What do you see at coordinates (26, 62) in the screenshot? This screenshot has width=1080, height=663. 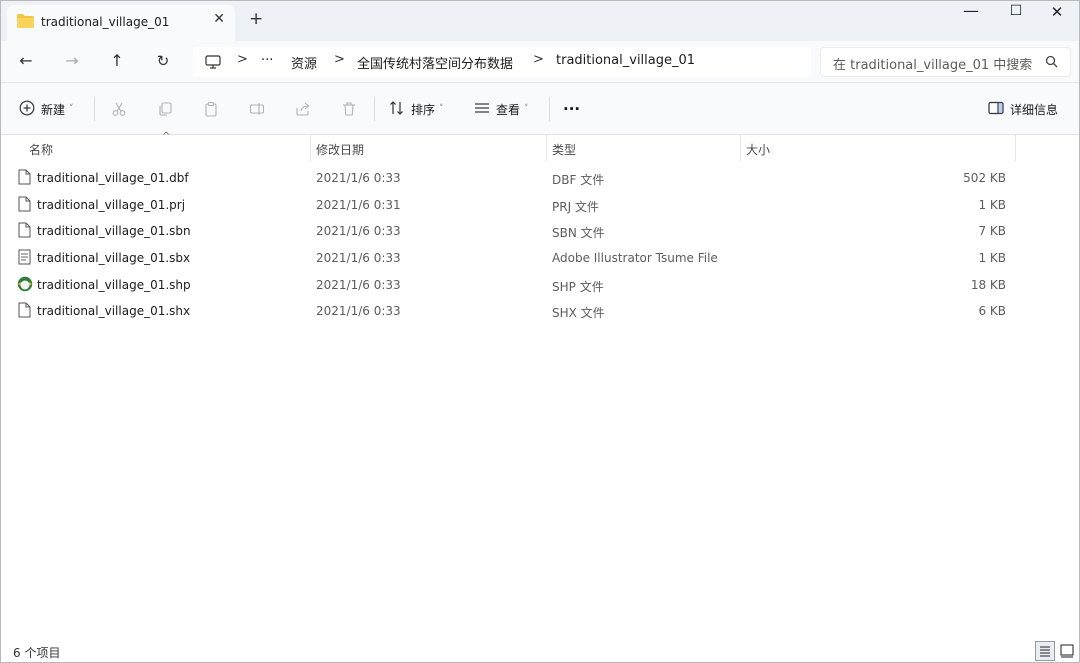 I see `back-button: ←` at bounding box center [26, 62].